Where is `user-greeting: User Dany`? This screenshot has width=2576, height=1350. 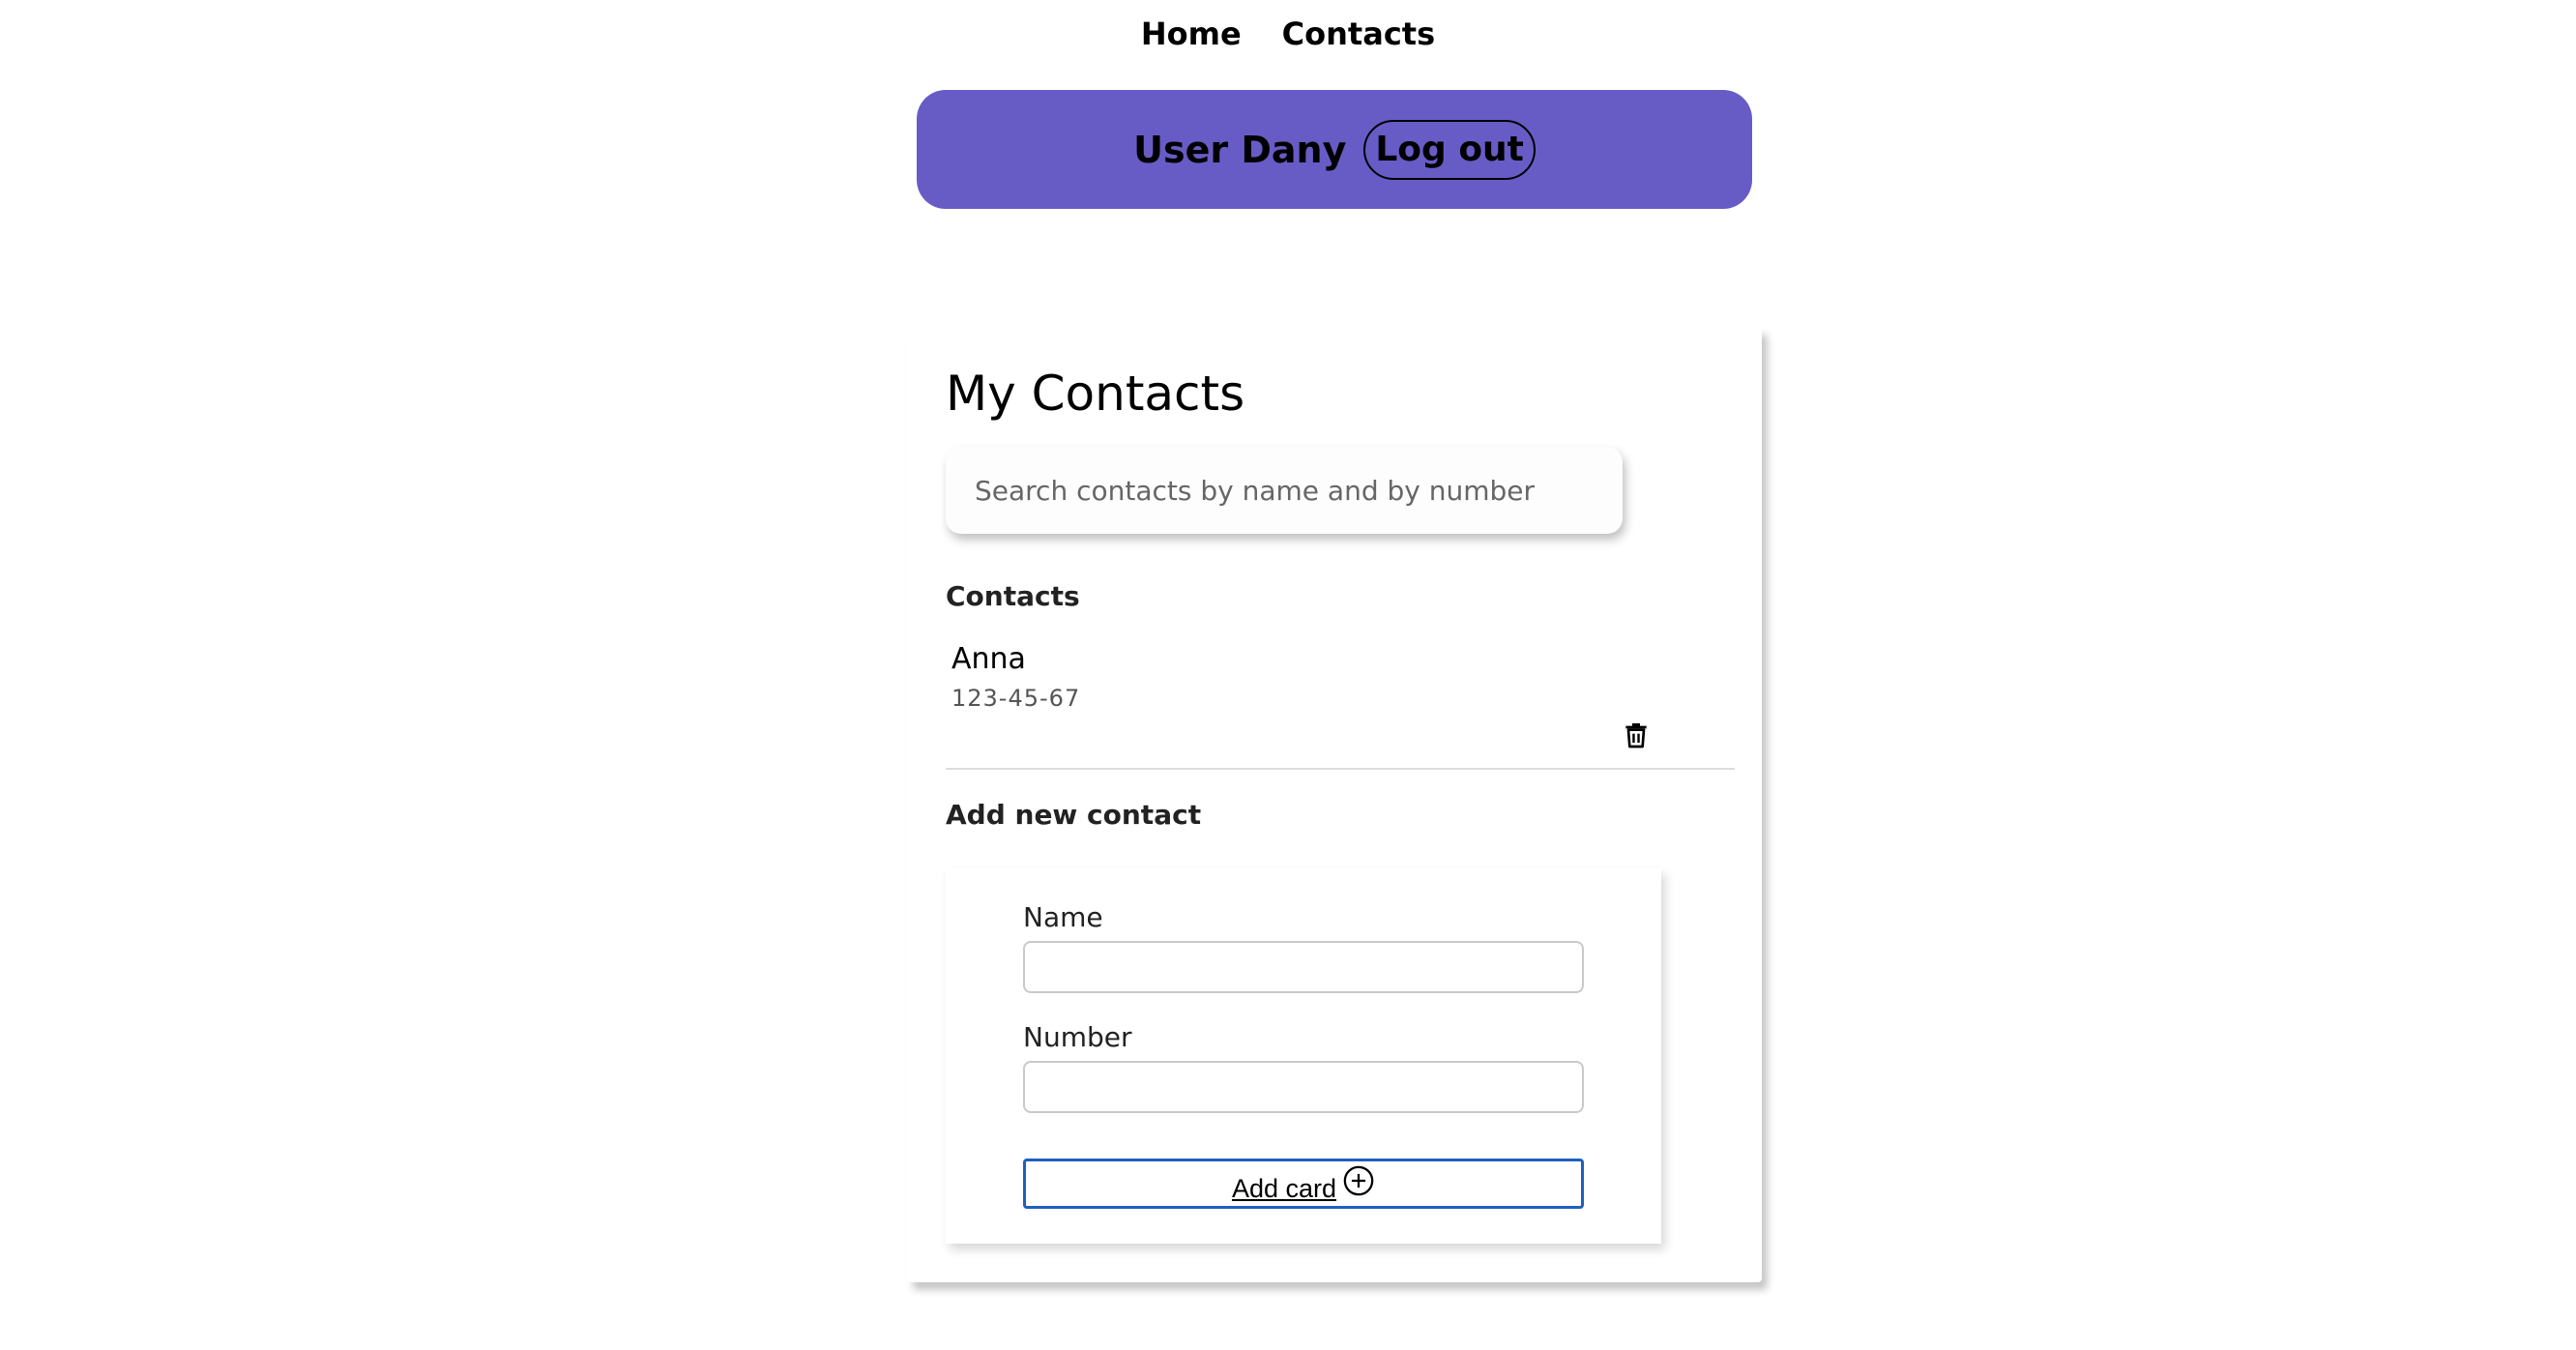 user-greeting: User Dany is located at coordinates (1240, 149).